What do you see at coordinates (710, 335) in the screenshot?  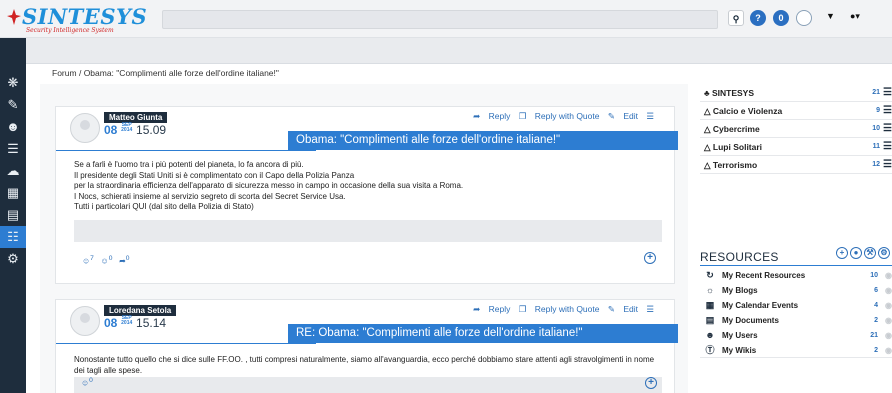 I see `user-icon: ☻` at bounding box center [710, 335].